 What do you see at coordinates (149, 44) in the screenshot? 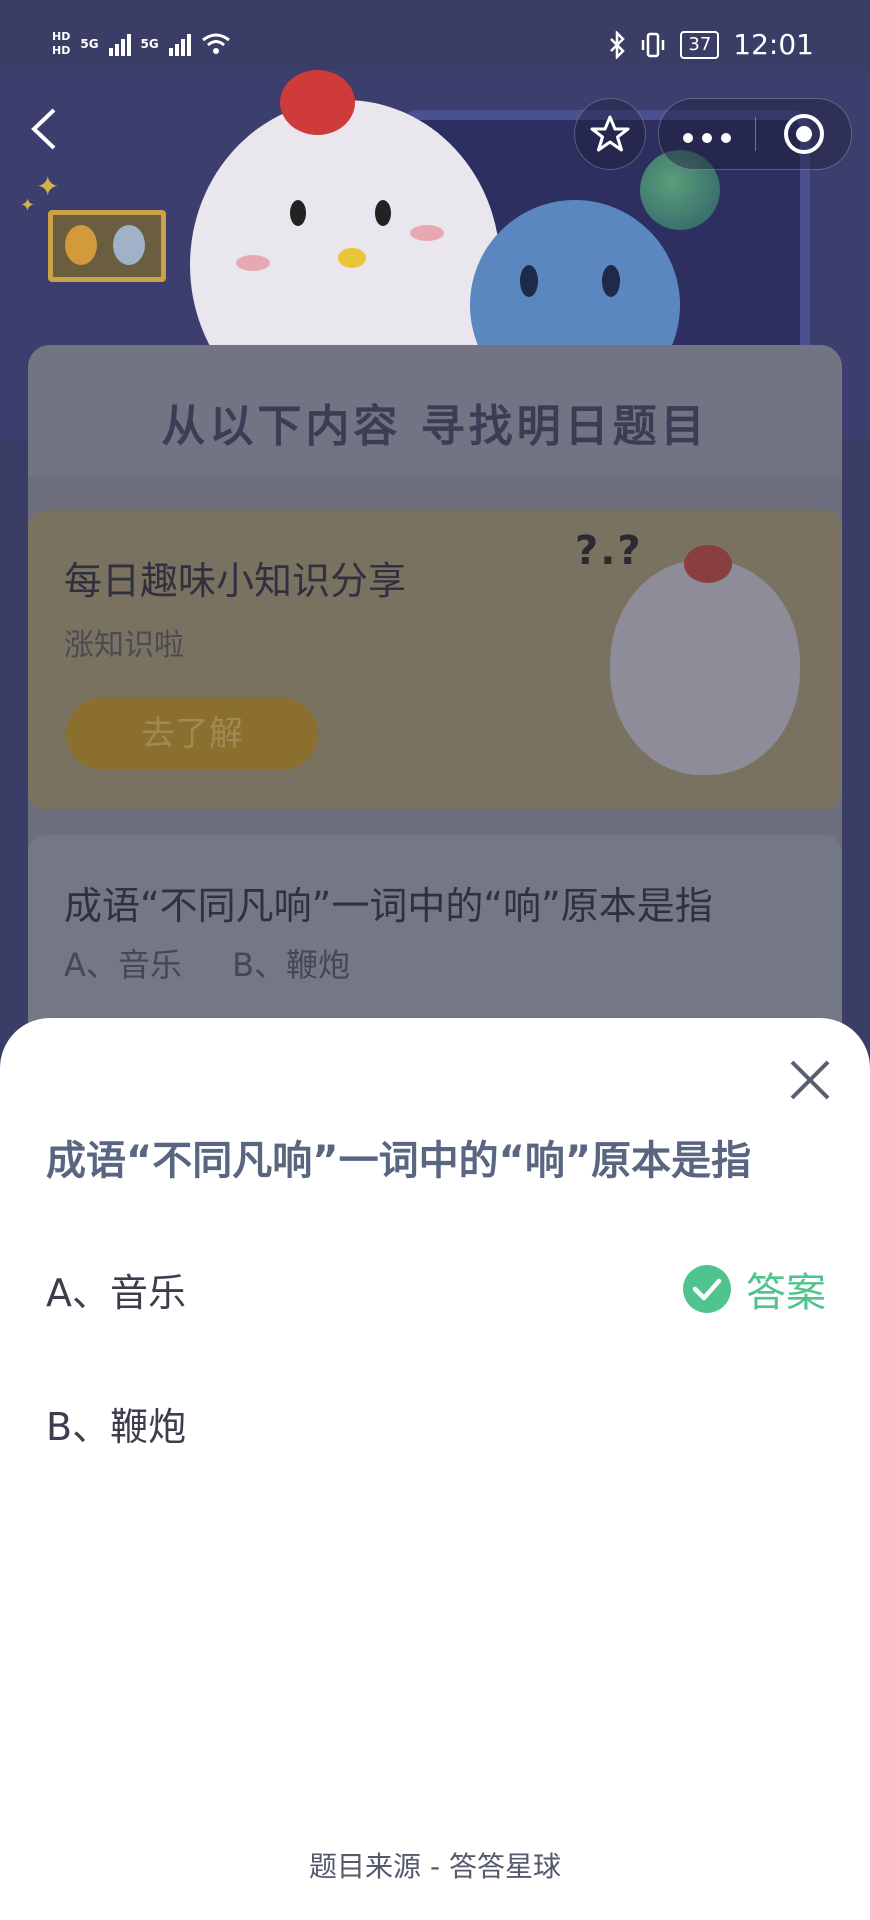
I see `network-type-2: 5G` at bounding box center [149, 44].